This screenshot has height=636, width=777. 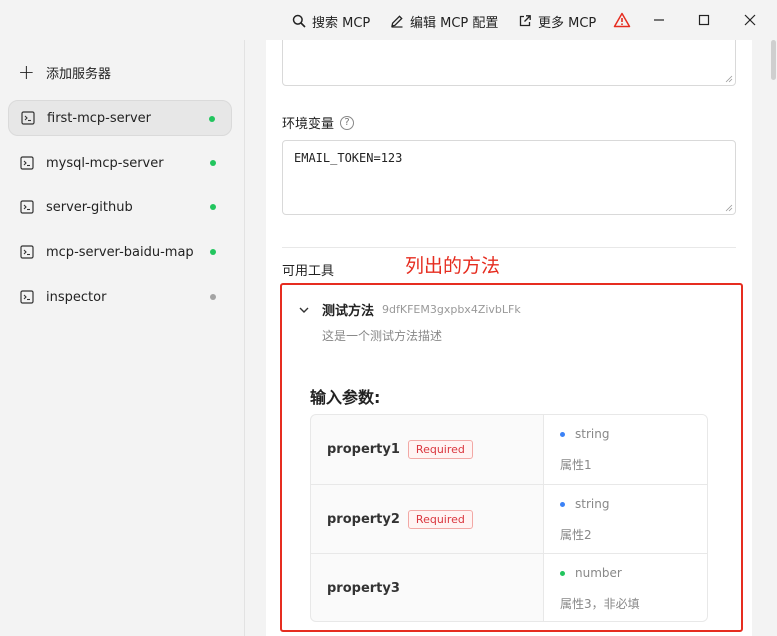 I want to click on env-label: 环境变量 ?, so click(x=318, y=122).